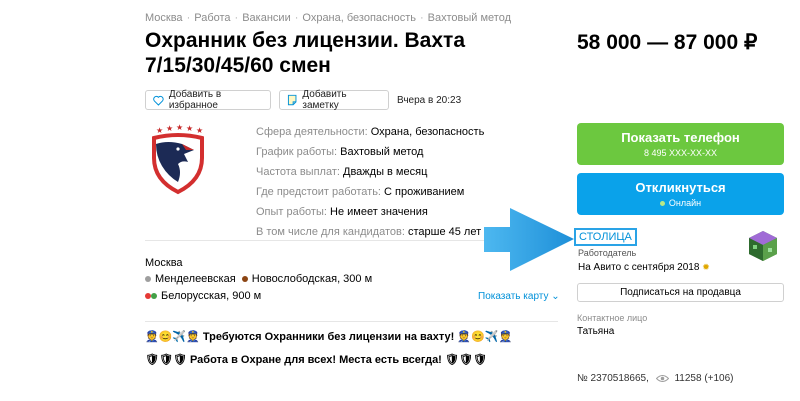 The height and width of the screenshot is (401, 800). I want to click on param-label: В том числе для кандидатов:, so click(330, 232).